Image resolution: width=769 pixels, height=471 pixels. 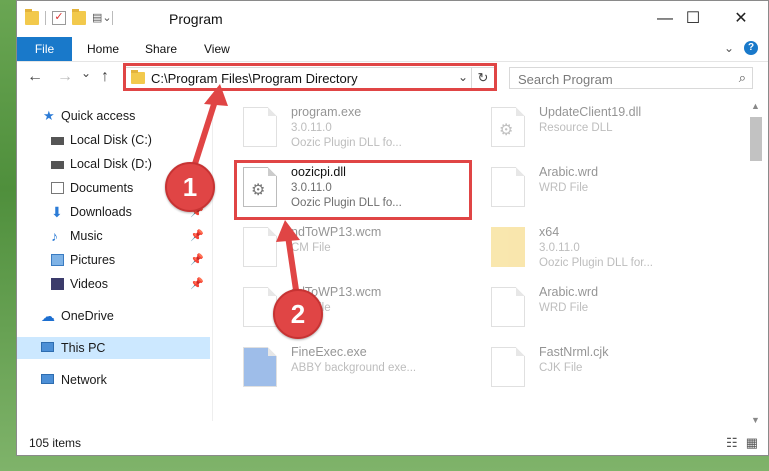 I want to click on step-badge-2: 2, so click(x=298, y=314).